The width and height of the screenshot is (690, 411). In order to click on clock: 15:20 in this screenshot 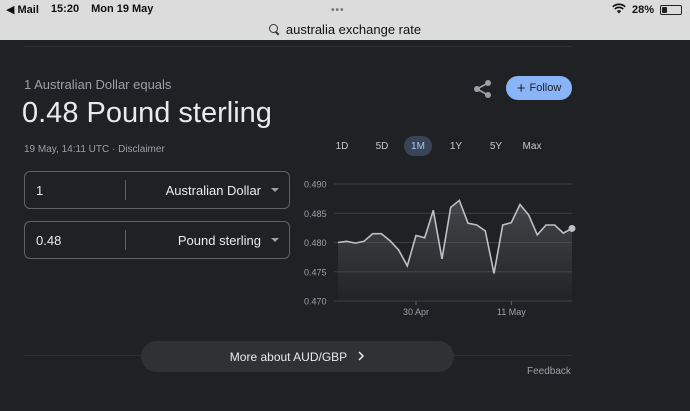, I will do `click(65, 9)`.